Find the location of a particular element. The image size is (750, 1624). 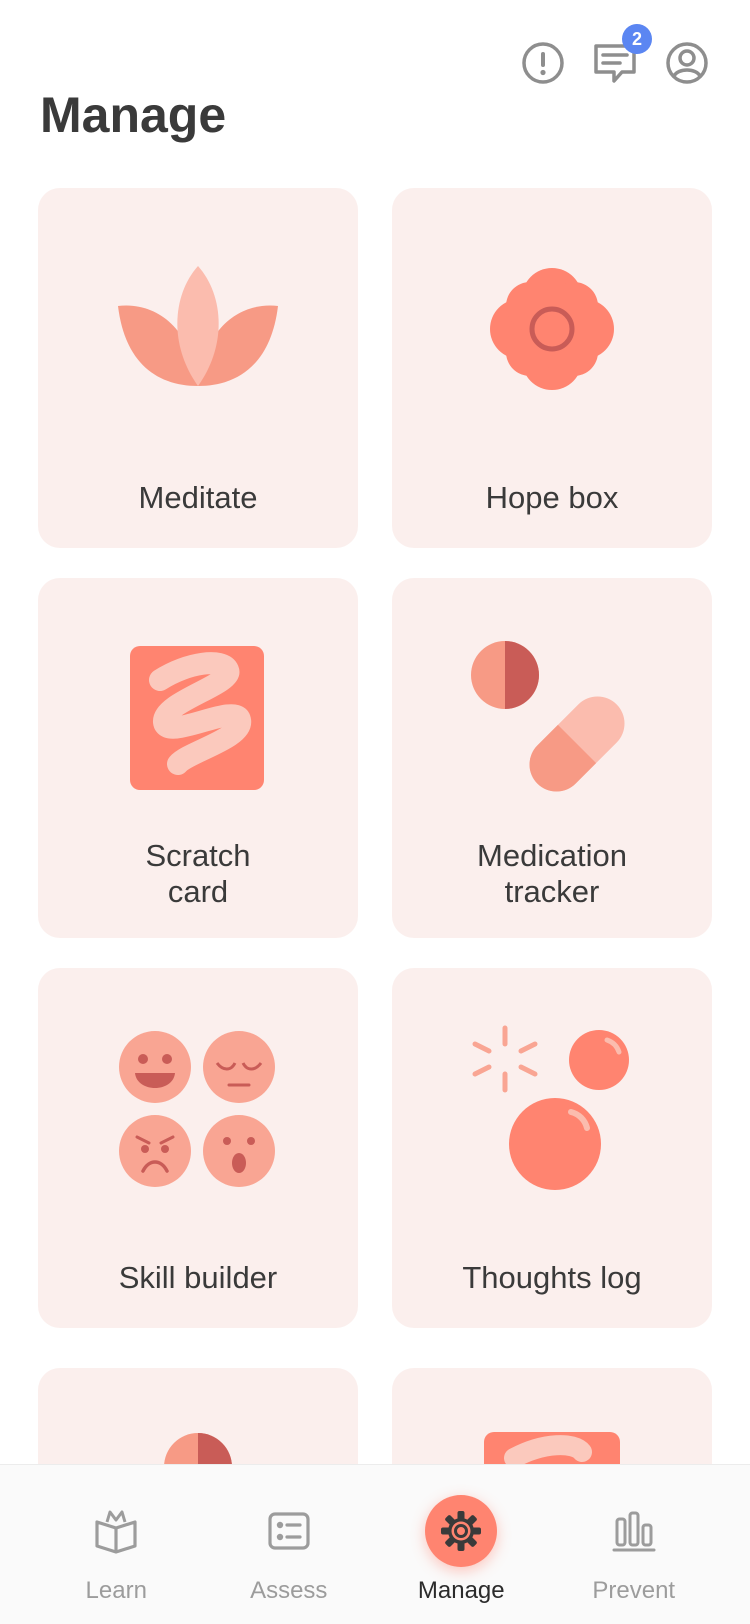

nav-item-prevent: Prevent is located at coordinates (634, 1535).